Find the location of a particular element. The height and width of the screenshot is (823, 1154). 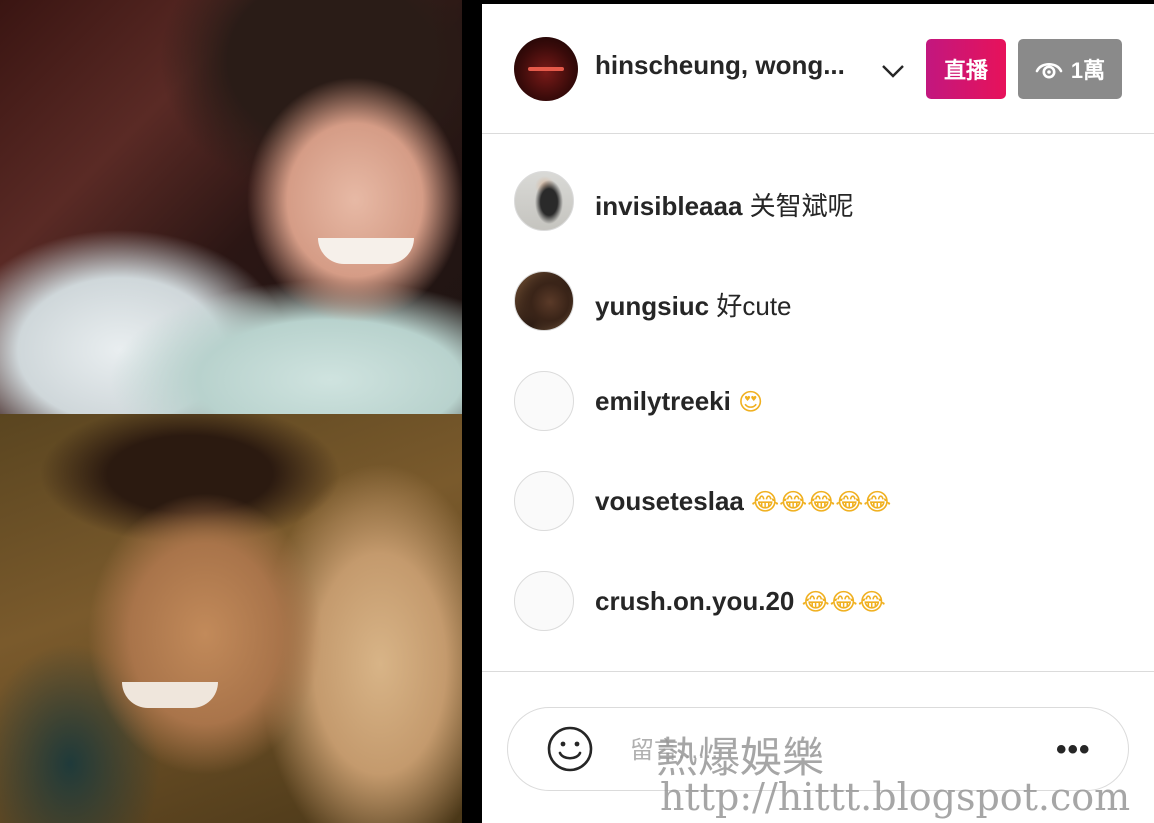

comment-text-row: vouseteslaa 😂😂😂😂😂 is located at coordinates (743, 501).